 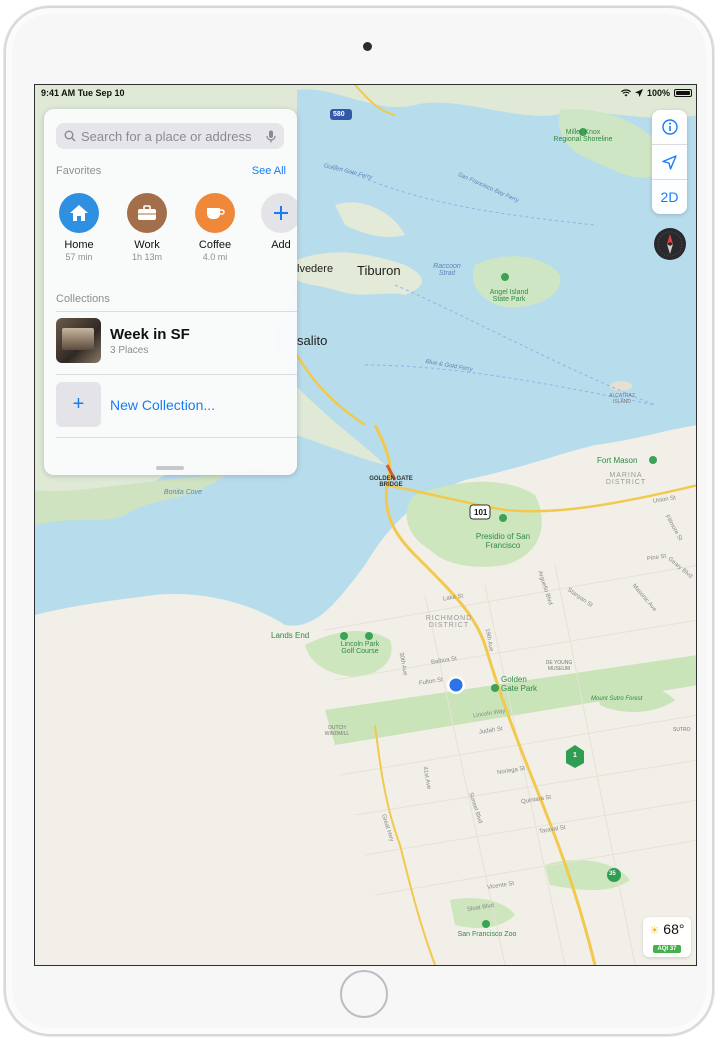 I want to click on label-route-35: 35, so click(x=612, y=874).